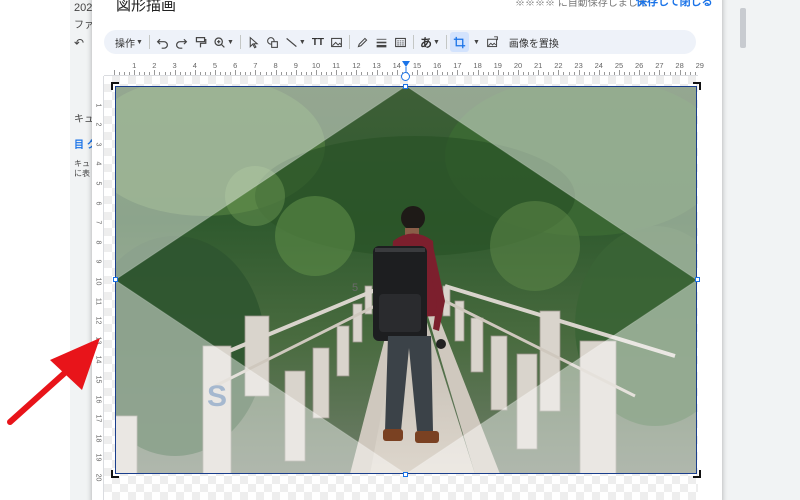 This screenshot has width=800, height=500. Describe the element at coordinates (417, 65) in the screenshot. I see `ruler-number: 15` at that location.